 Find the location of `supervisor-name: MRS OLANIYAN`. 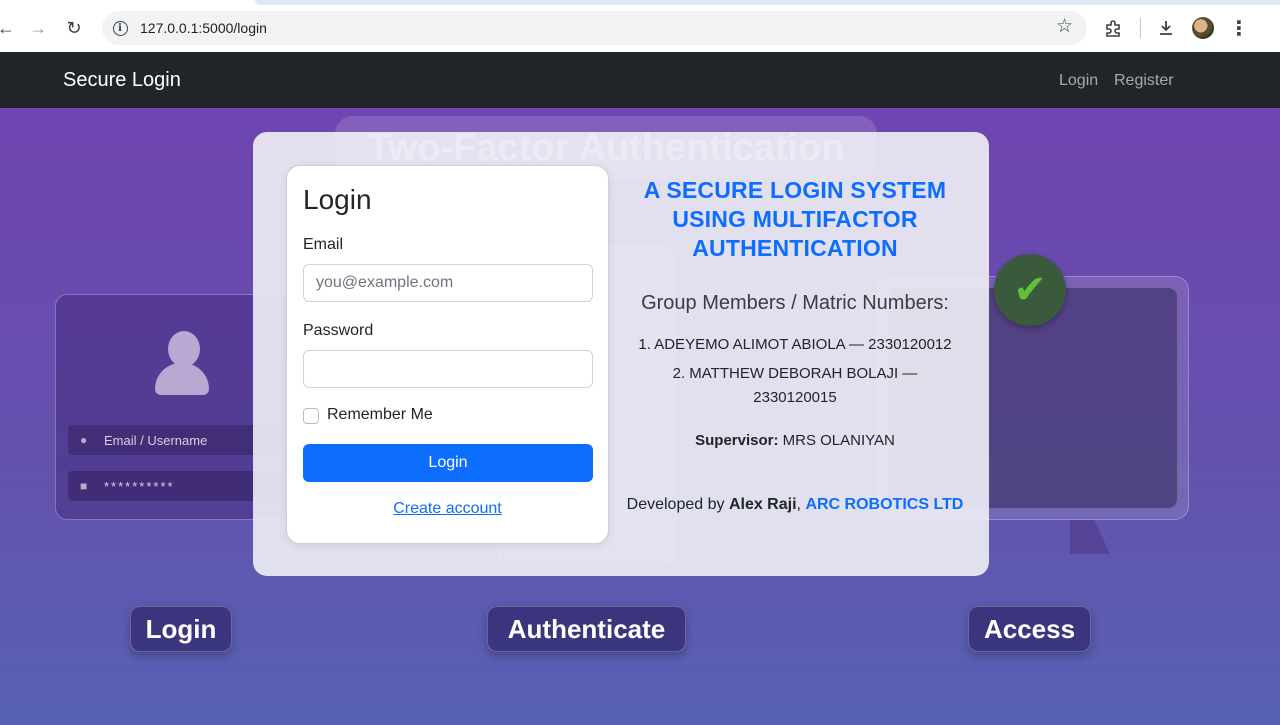

supervisor-name: MRS OLANIYAN is located at coordinates (838, 440).